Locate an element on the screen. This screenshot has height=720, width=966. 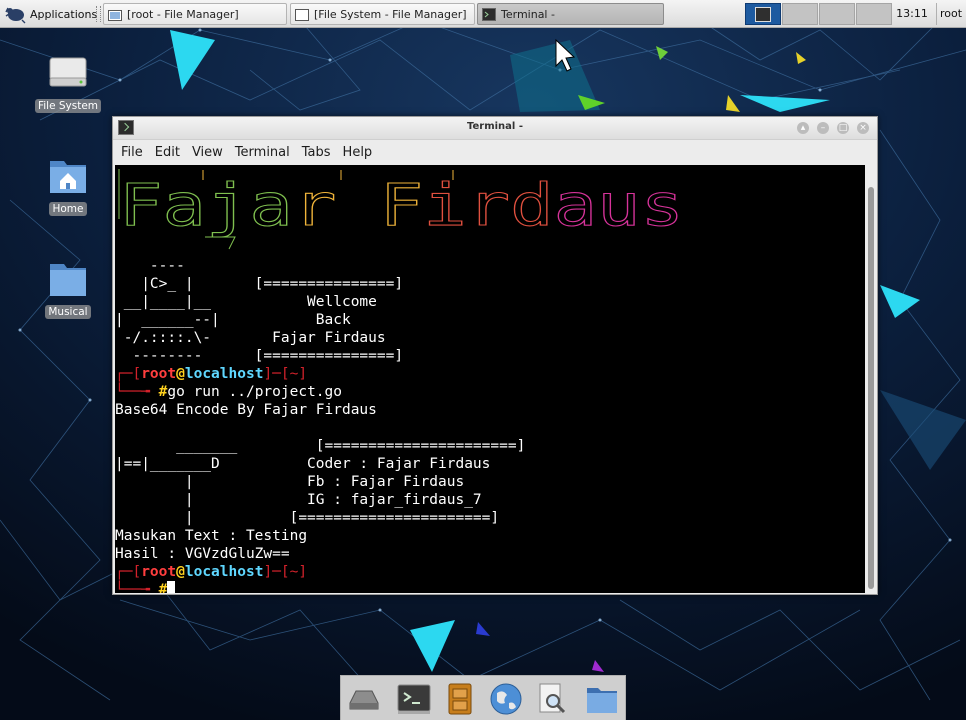
web-browser-icon is located at coordinates (506, 699).